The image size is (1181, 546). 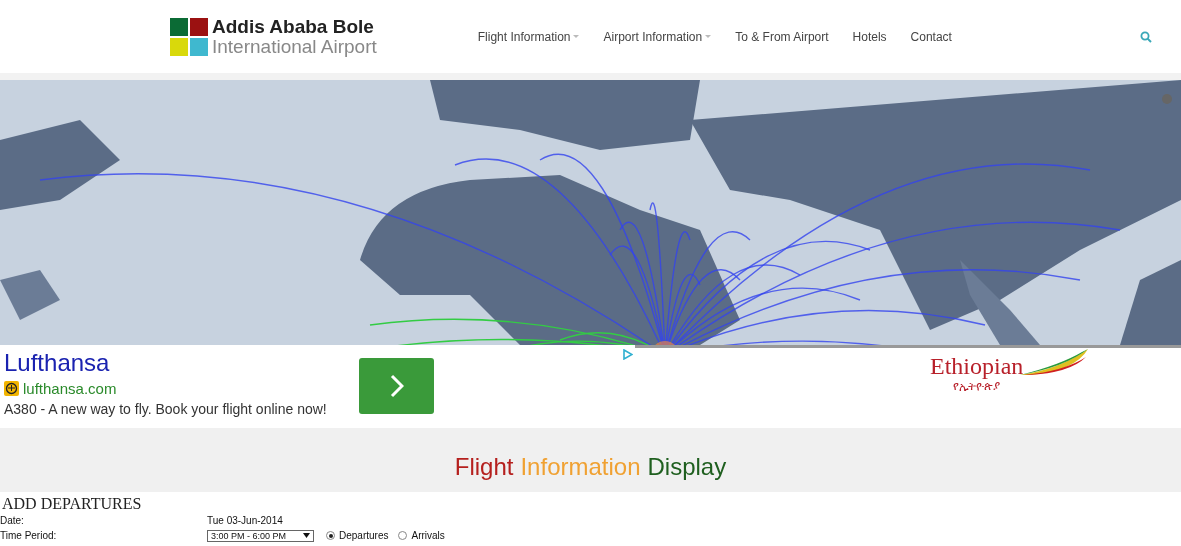 I want to click on page-title-word: Flight, so click(x=484, y=467).